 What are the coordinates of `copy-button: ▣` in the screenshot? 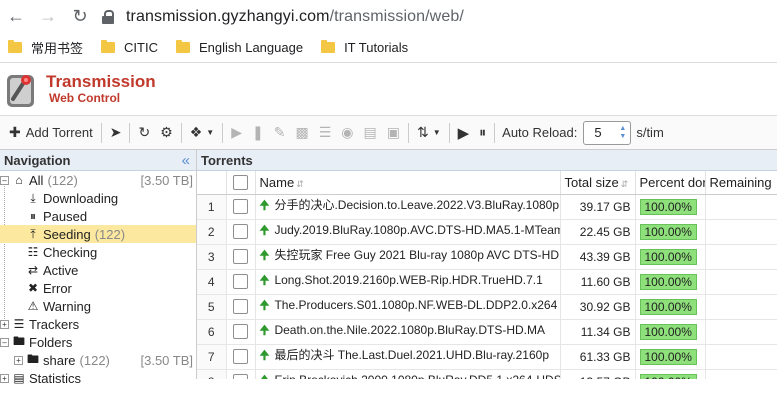 It's located at (393, 133).